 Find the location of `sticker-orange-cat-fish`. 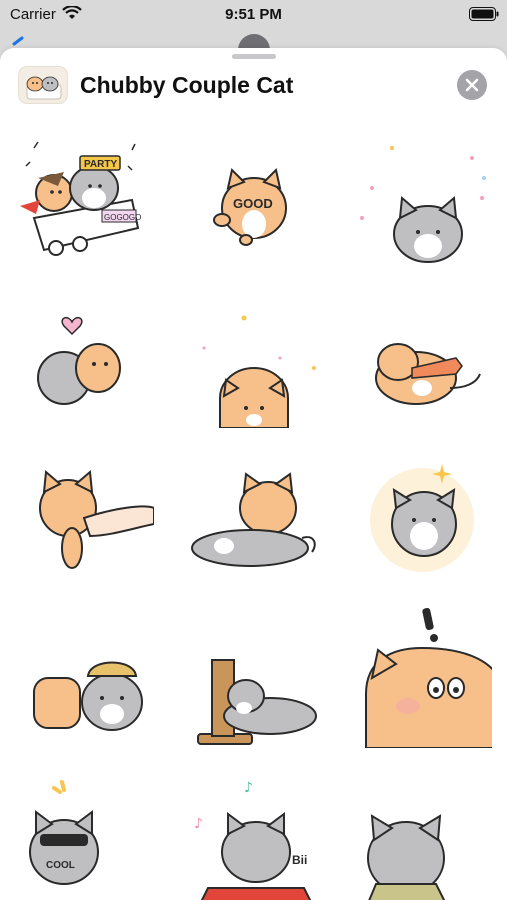

sticker-orange-cat-fish is located at coordinates (422, 358).